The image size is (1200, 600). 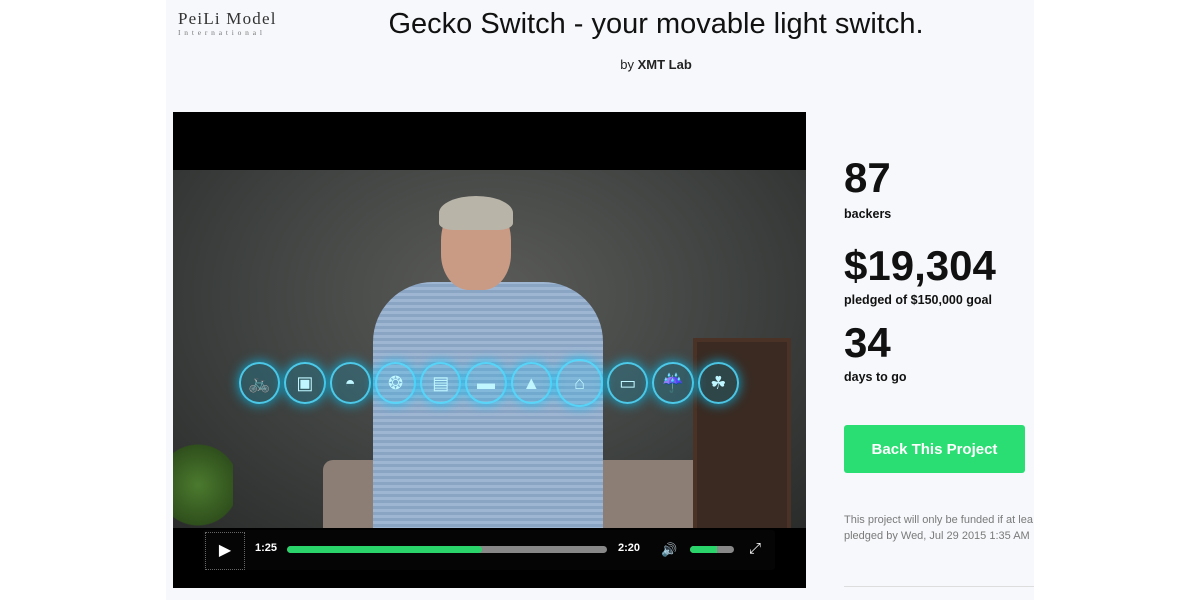 What do you see at coordinates (486, 383) in the screenshot?
I see `sofa-icon: ▬` at bounding box center [486, 383].